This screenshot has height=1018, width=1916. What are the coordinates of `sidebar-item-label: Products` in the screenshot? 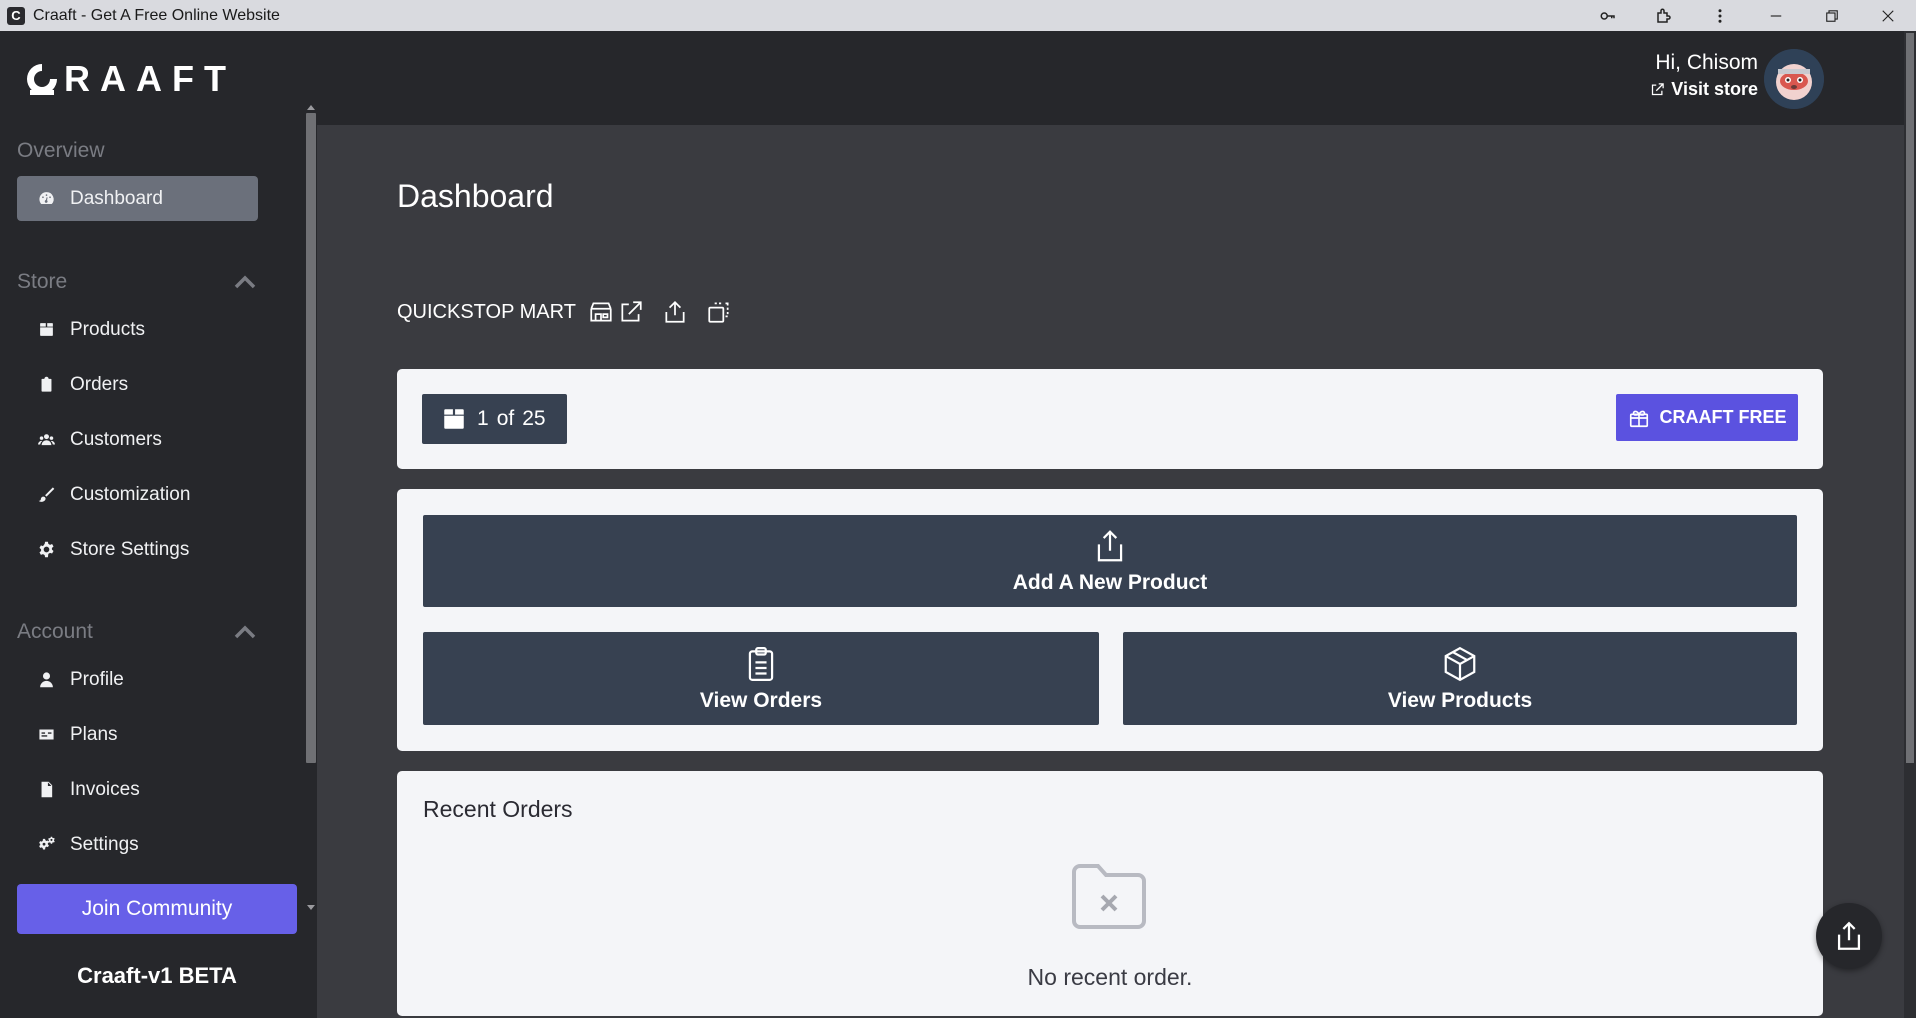 It's located at (107, 329).